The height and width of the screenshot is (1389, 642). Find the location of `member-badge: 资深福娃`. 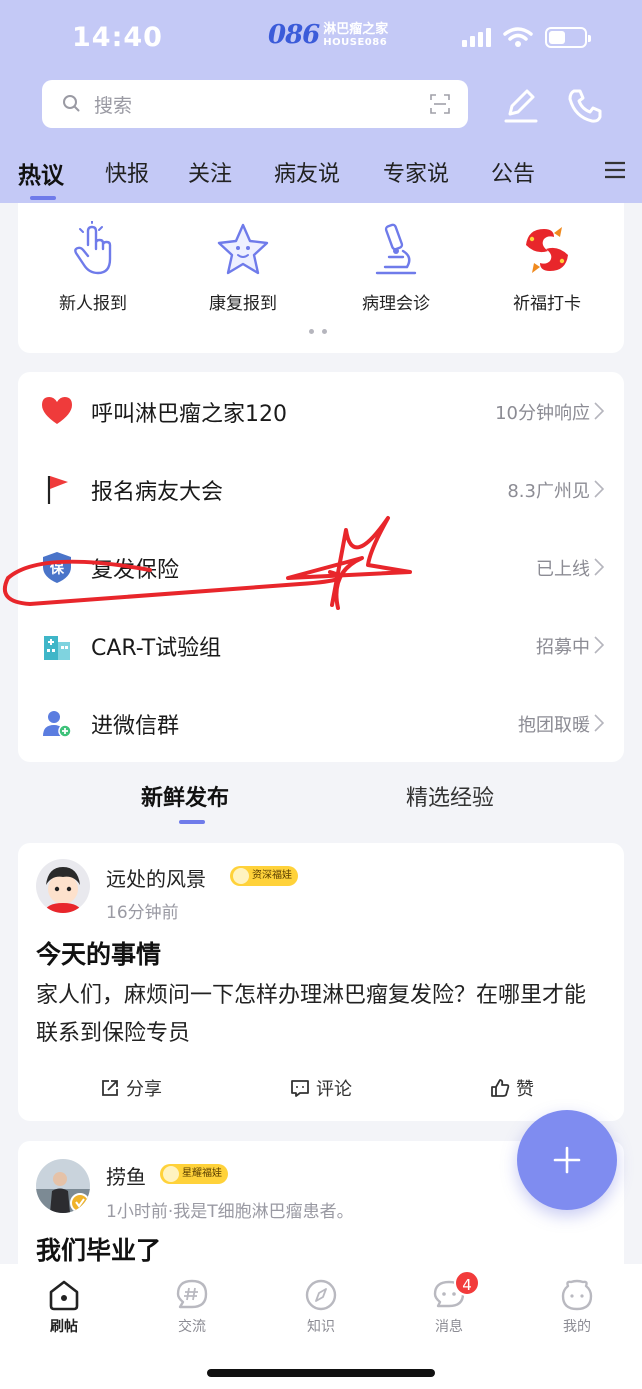

member-badge: 资深福娃 is located at coordinates (264, 876).